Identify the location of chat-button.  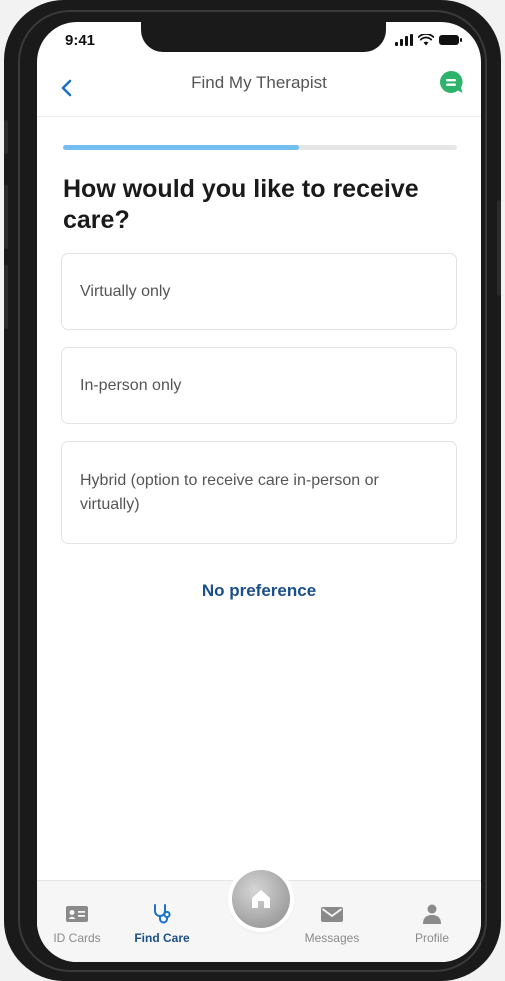
(451, 82).